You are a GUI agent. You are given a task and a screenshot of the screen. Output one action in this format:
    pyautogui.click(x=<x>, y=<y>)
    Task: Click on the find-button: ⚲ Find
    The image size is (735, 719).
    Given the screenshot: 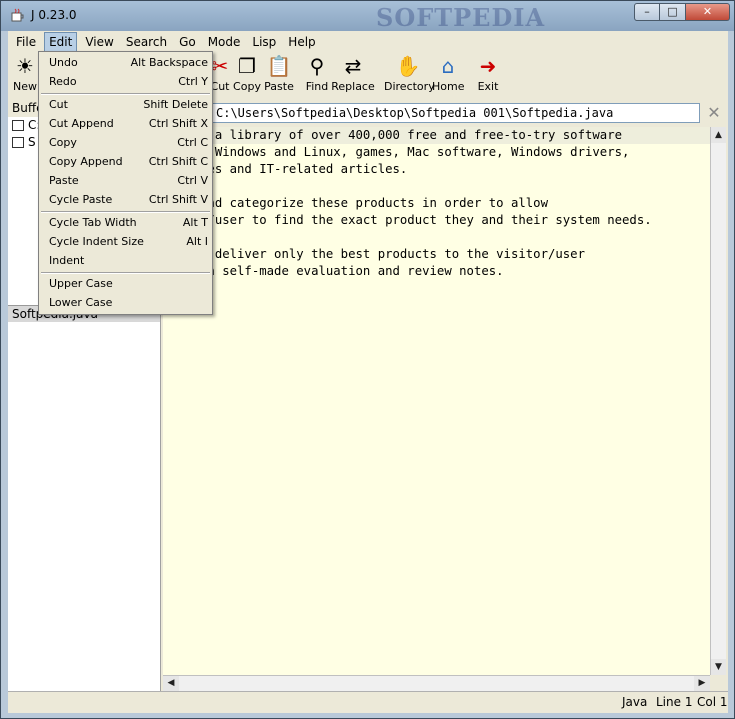 What is the action you would take?
    pyautogui.click(x=317, y=74)
    